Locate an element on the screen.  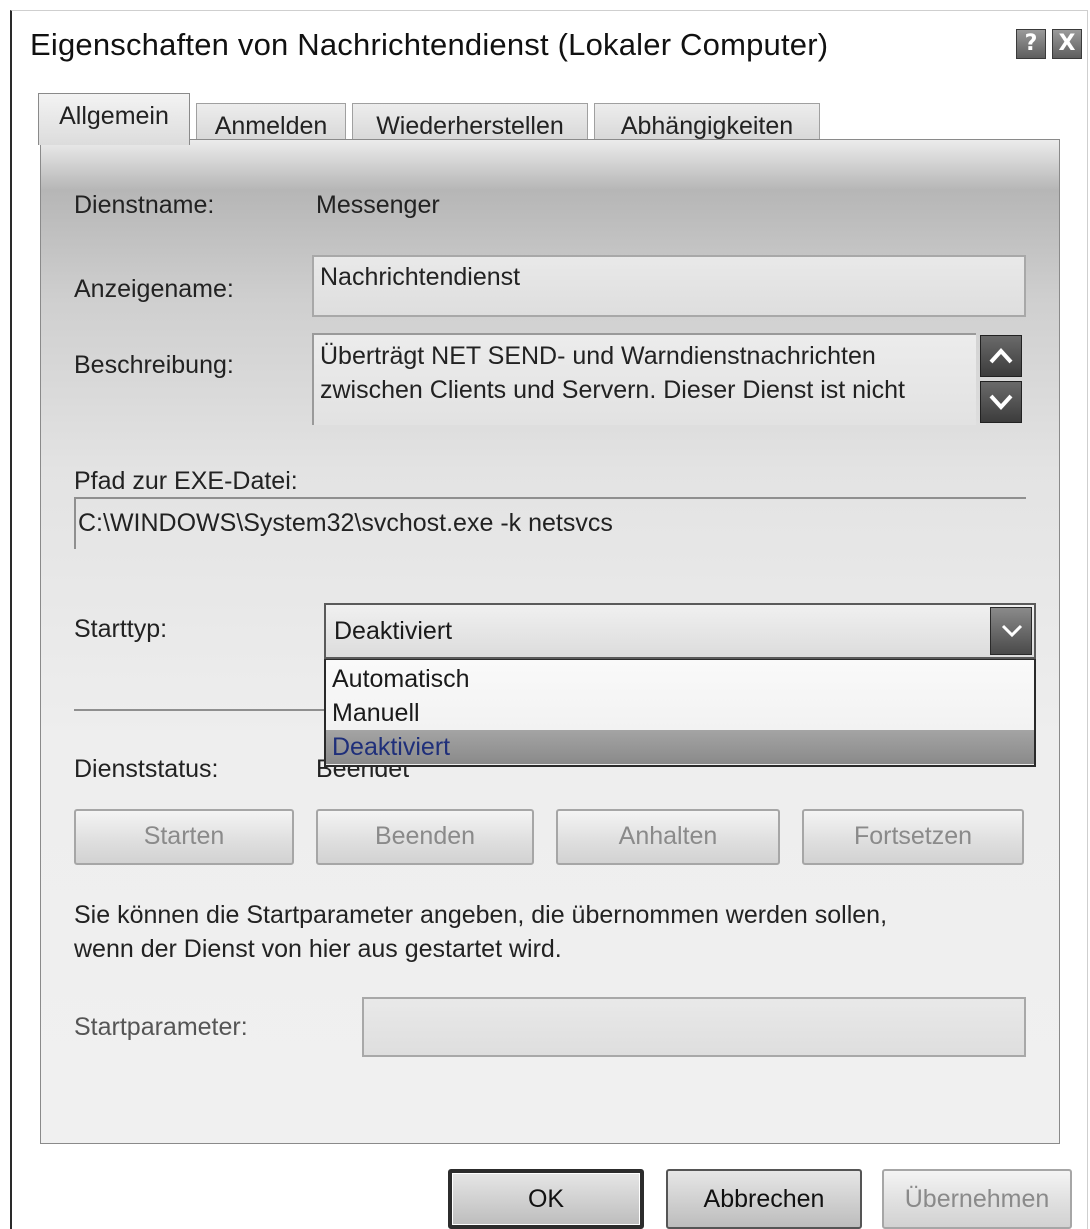
service-name-label: Dienstname: is located at coordinates (144, 205).